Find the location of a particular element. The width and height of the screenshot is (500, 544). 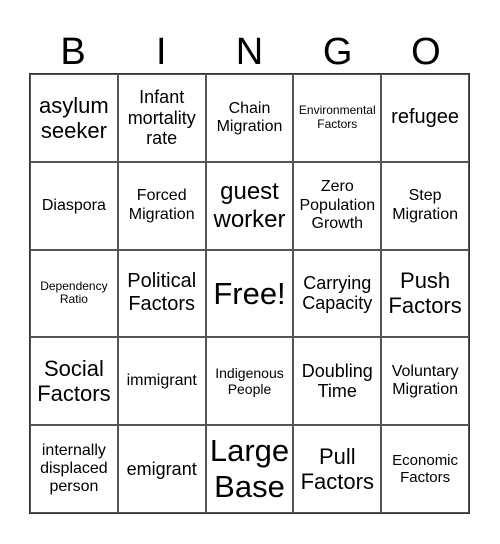

bingo-cell: Political Factors is located at coordinates (161, 293).